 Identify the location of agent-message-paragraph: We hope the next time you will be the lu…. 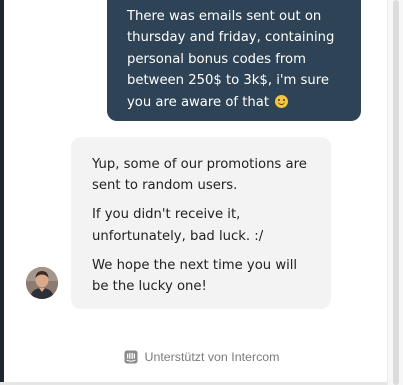
(195, 276).